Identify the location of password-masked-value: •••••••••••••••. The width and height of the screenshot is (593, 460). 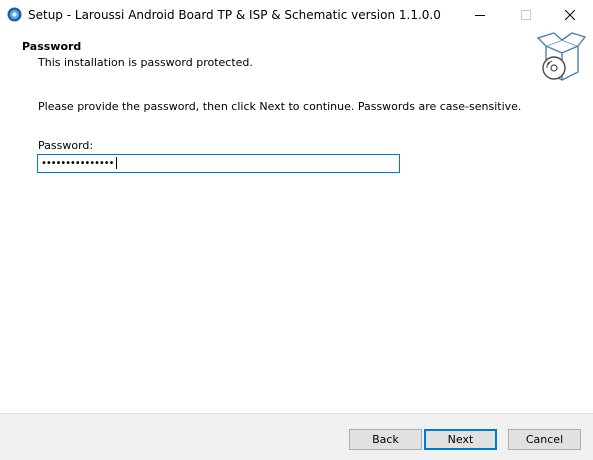
(79, 163).